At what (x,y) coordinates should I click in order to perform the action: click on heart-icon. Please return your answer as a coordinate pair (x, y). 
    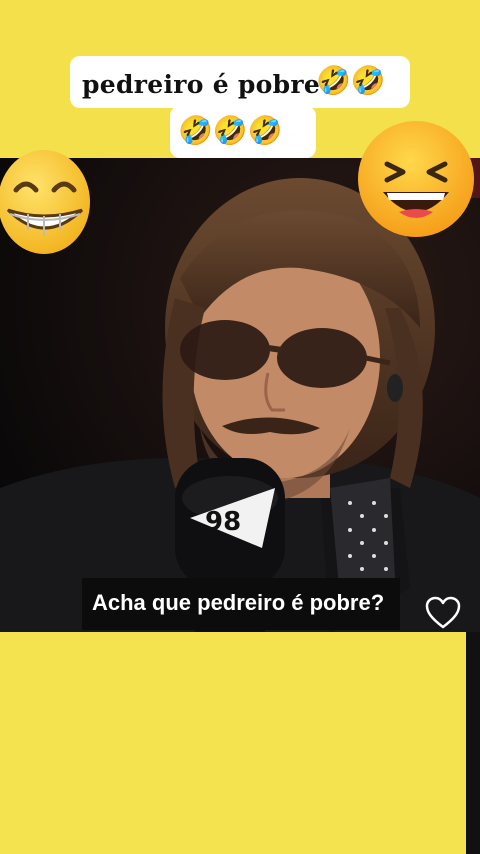
    Looking at the image, I should click on (443, 613).